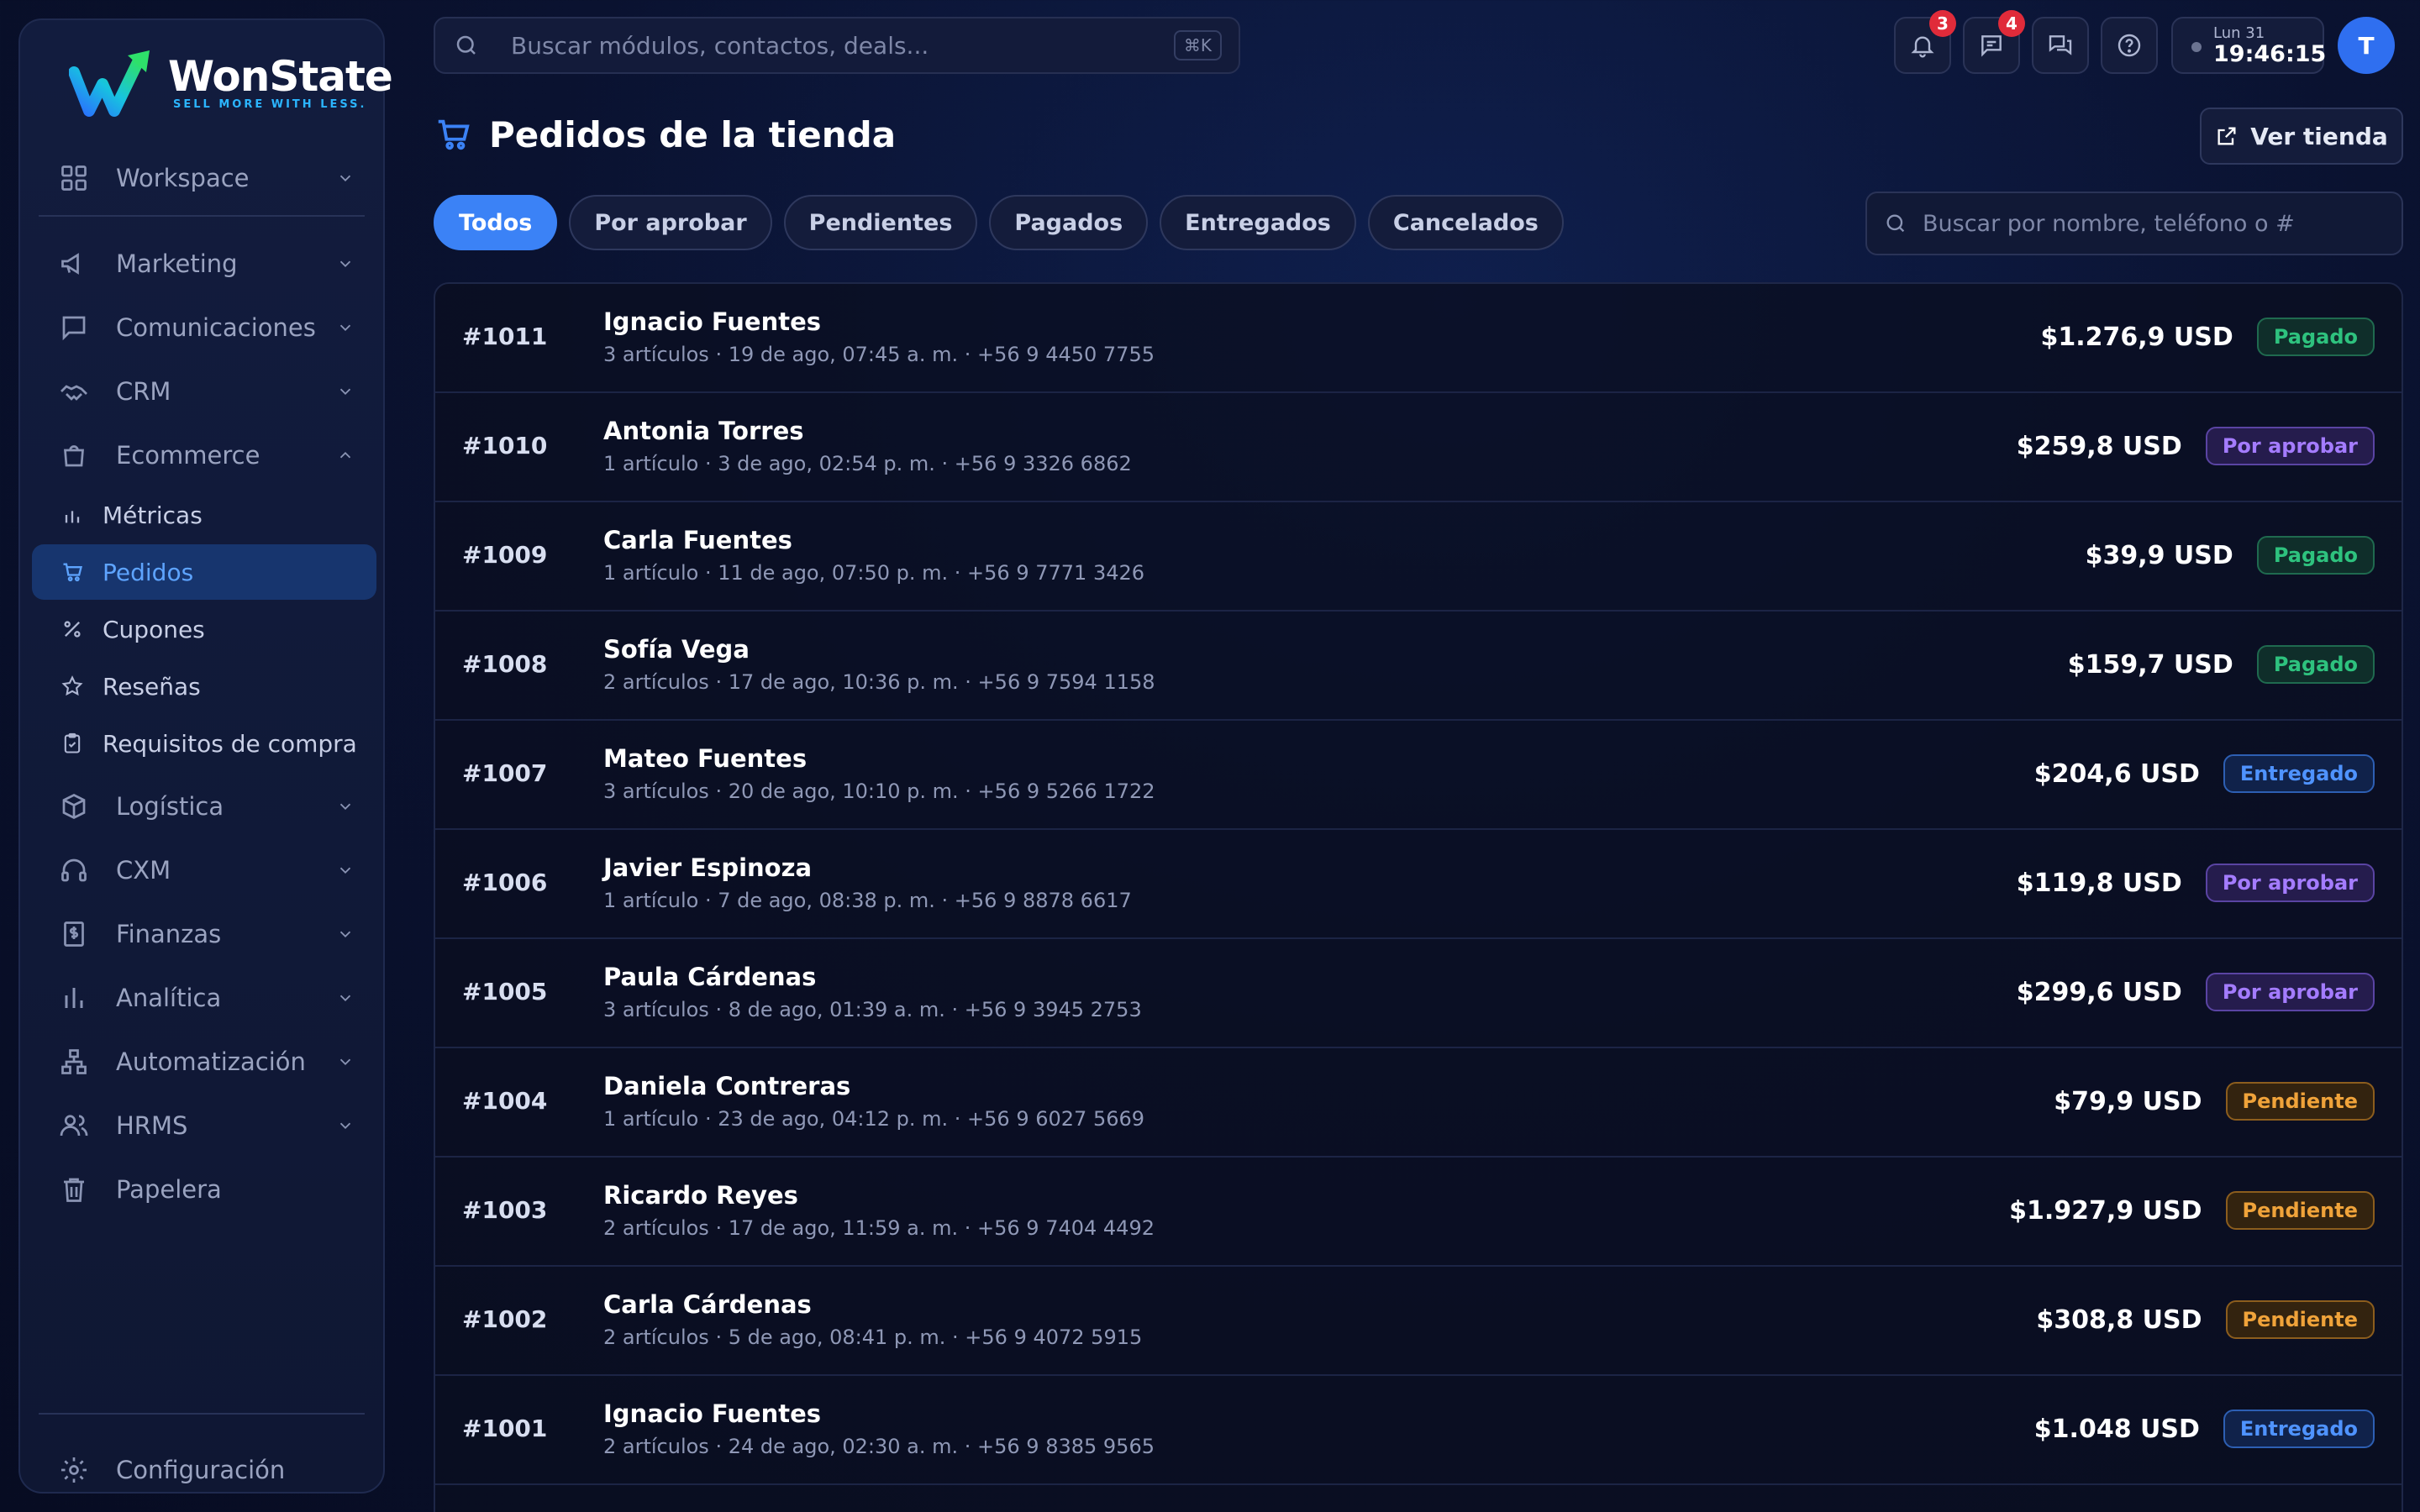 Image resolution: width=2420 pixels, height=1512 pixels. Describe the element at coordinates (710, 977) in the screenshot. I see `customer-name: Paula Cárdenas` at that location.